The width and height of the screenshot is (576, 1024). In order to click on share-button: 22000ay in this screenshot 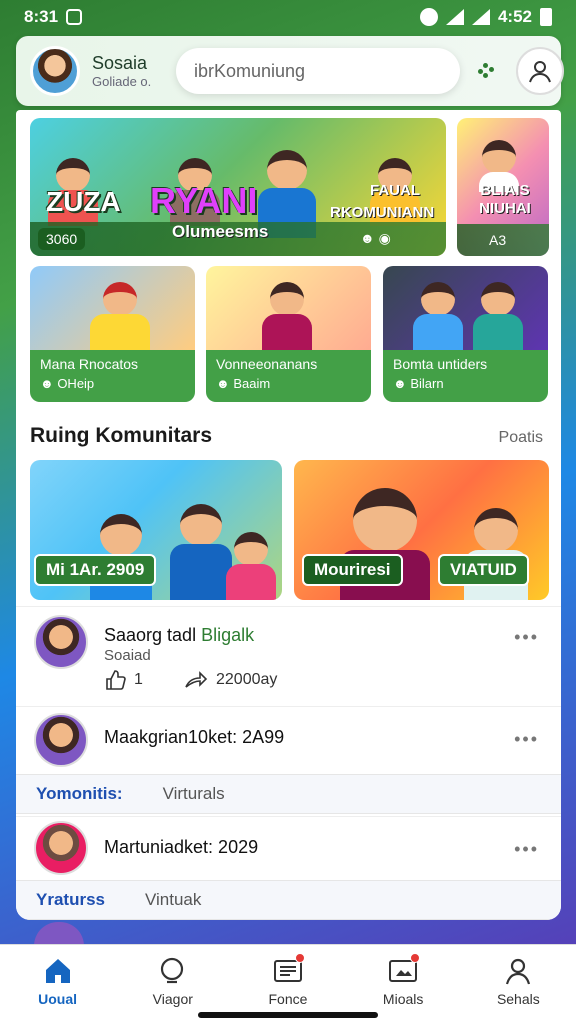, I will do `click(230, 680)`.